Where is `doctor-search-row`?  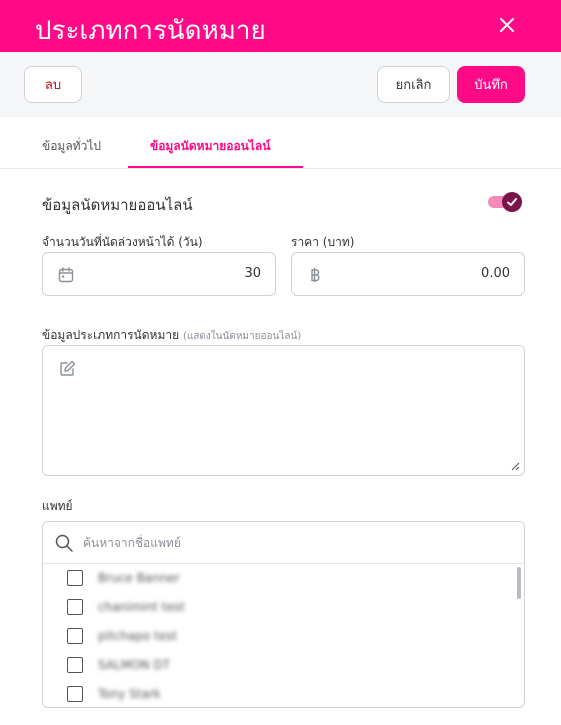 doctor-search-row is located at coordinates (283, 543).